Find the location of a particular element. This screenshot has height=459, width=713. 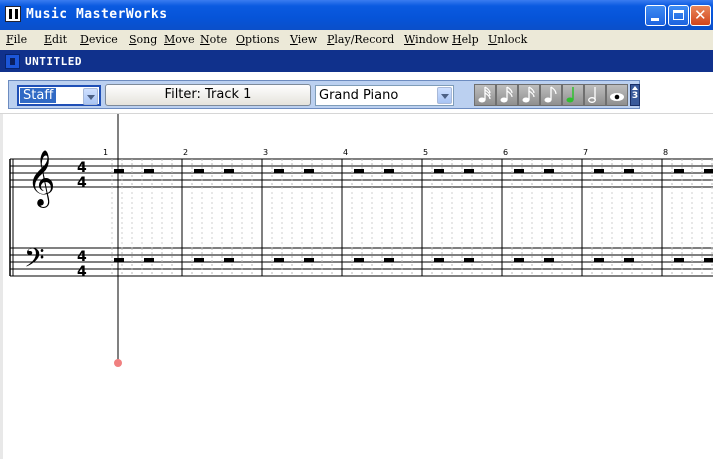

menu-unlock: Unlock is located at coordinates (507, 39).